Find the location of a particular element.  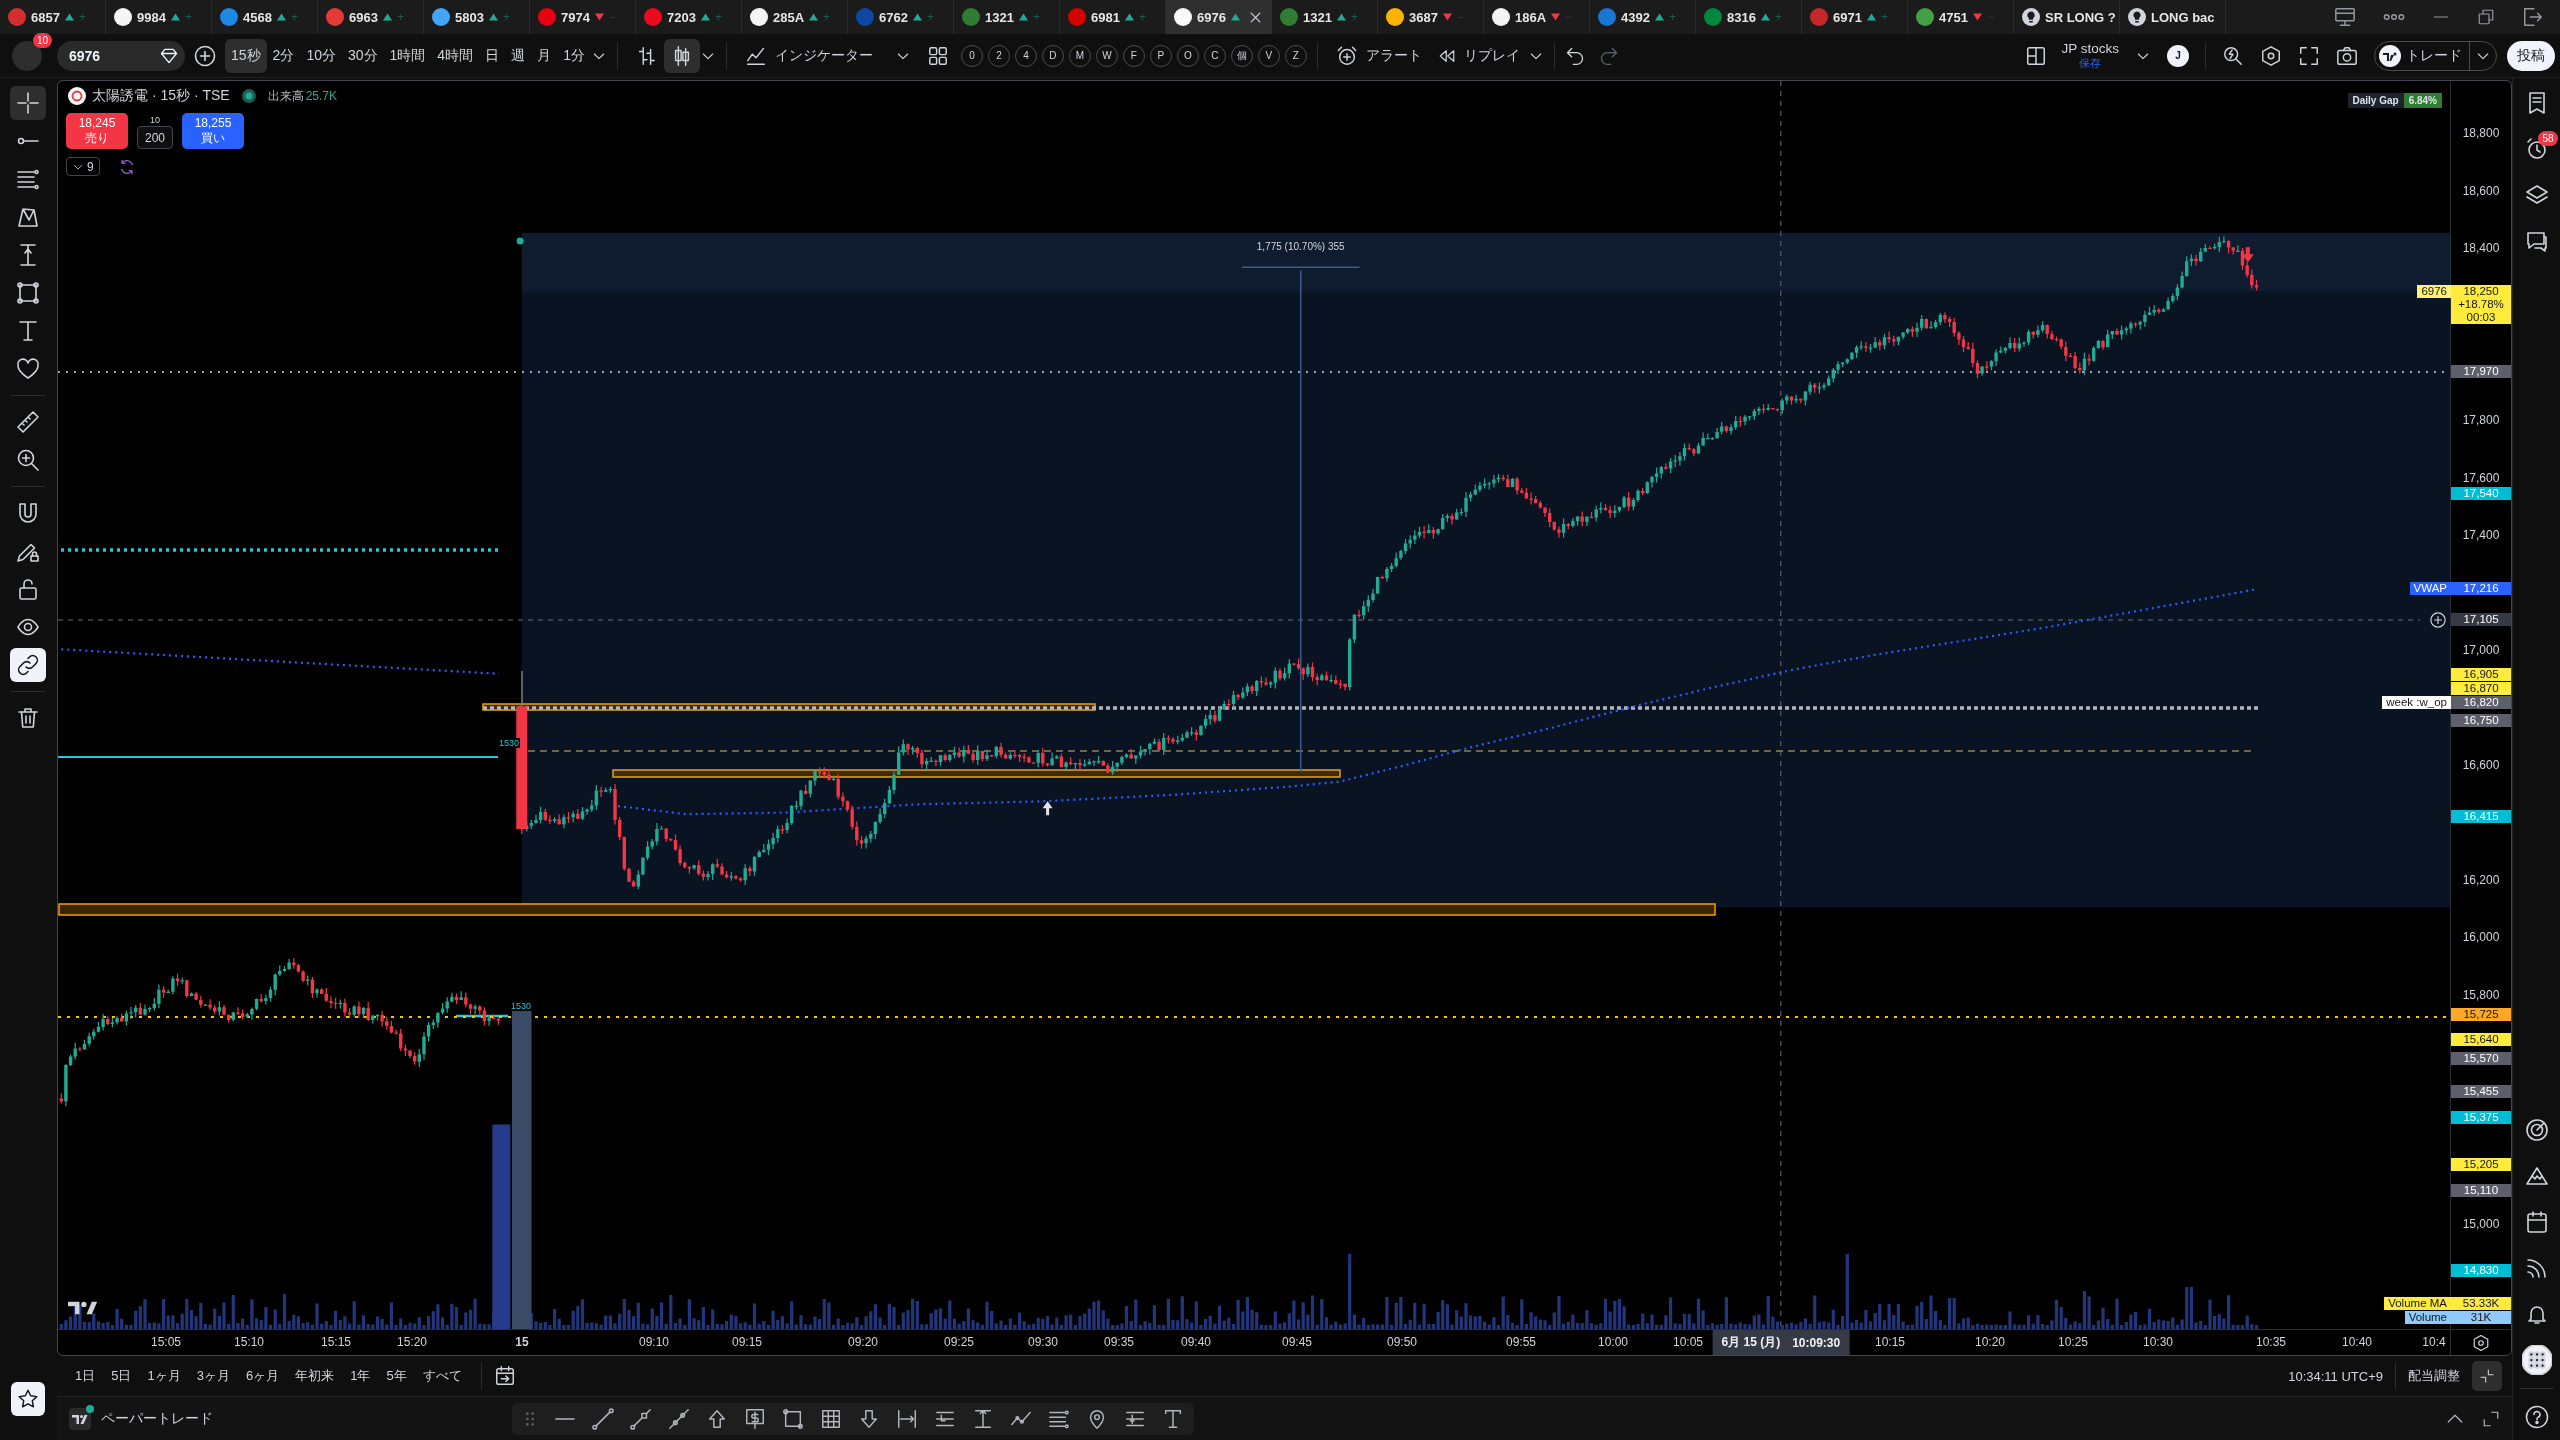

fullscreen-icon is located at coordinates (2309, 55).